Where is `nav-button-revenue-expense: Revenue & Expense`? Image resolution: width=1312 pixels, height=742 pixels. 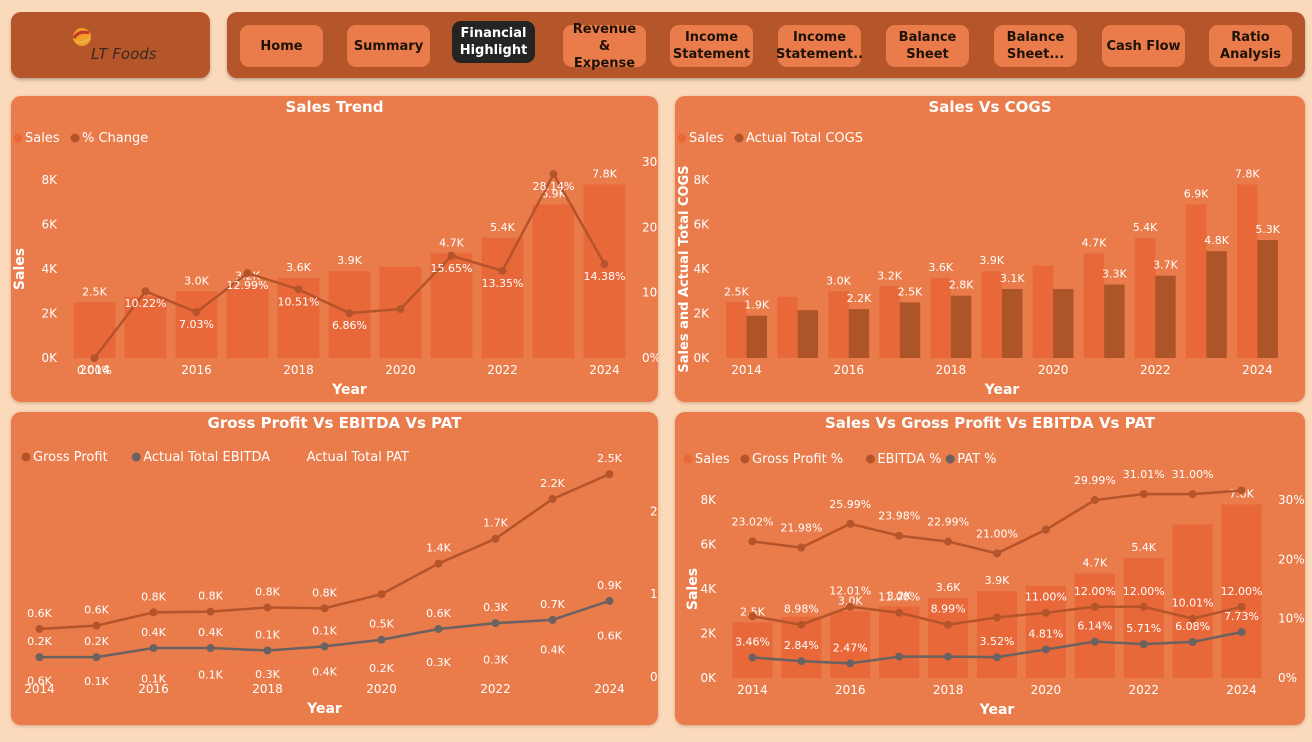 nav-button-revenue-expense: Revenue & Expense is located at coordinates (604, 46).